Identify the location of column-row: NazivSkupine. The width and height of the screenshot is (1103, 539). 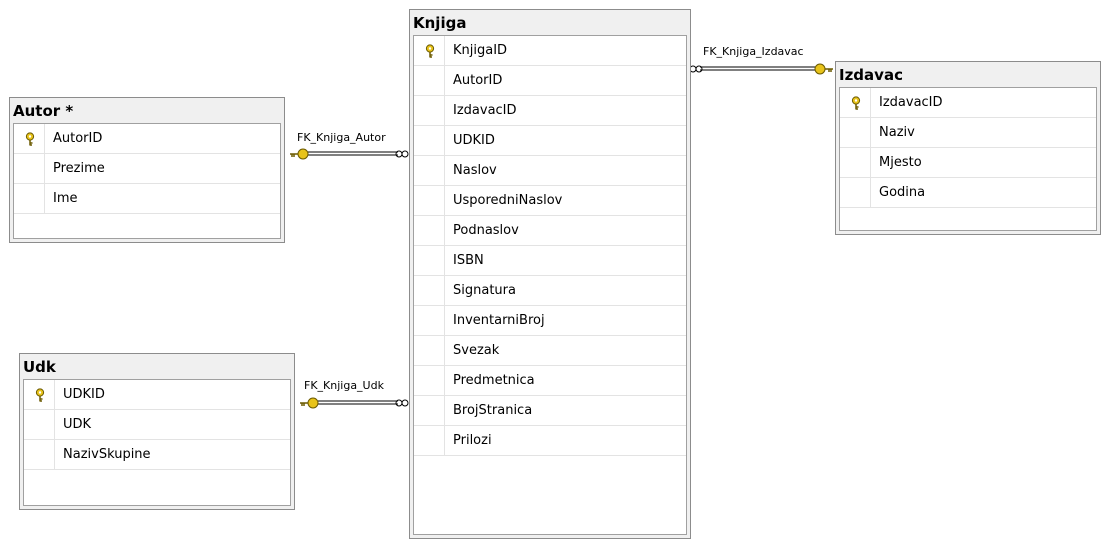
(157, 455).